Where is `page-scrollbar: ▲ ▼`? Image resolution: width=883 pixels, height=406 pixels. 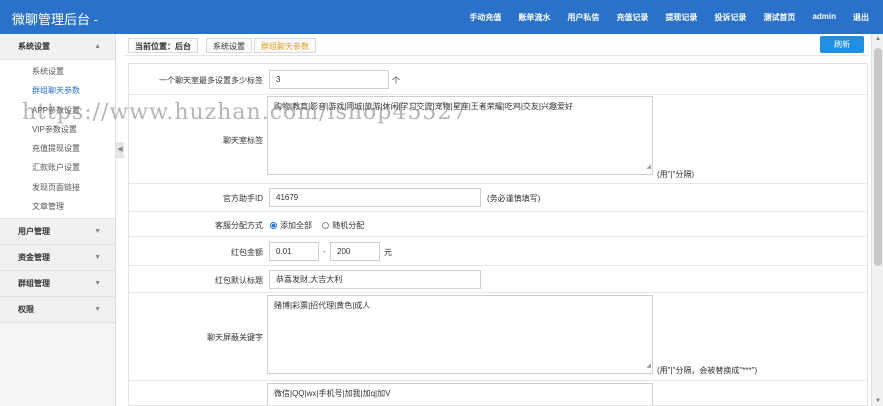 page-scrollbar: ▲ ▼ is located at coordinates (877, 220).